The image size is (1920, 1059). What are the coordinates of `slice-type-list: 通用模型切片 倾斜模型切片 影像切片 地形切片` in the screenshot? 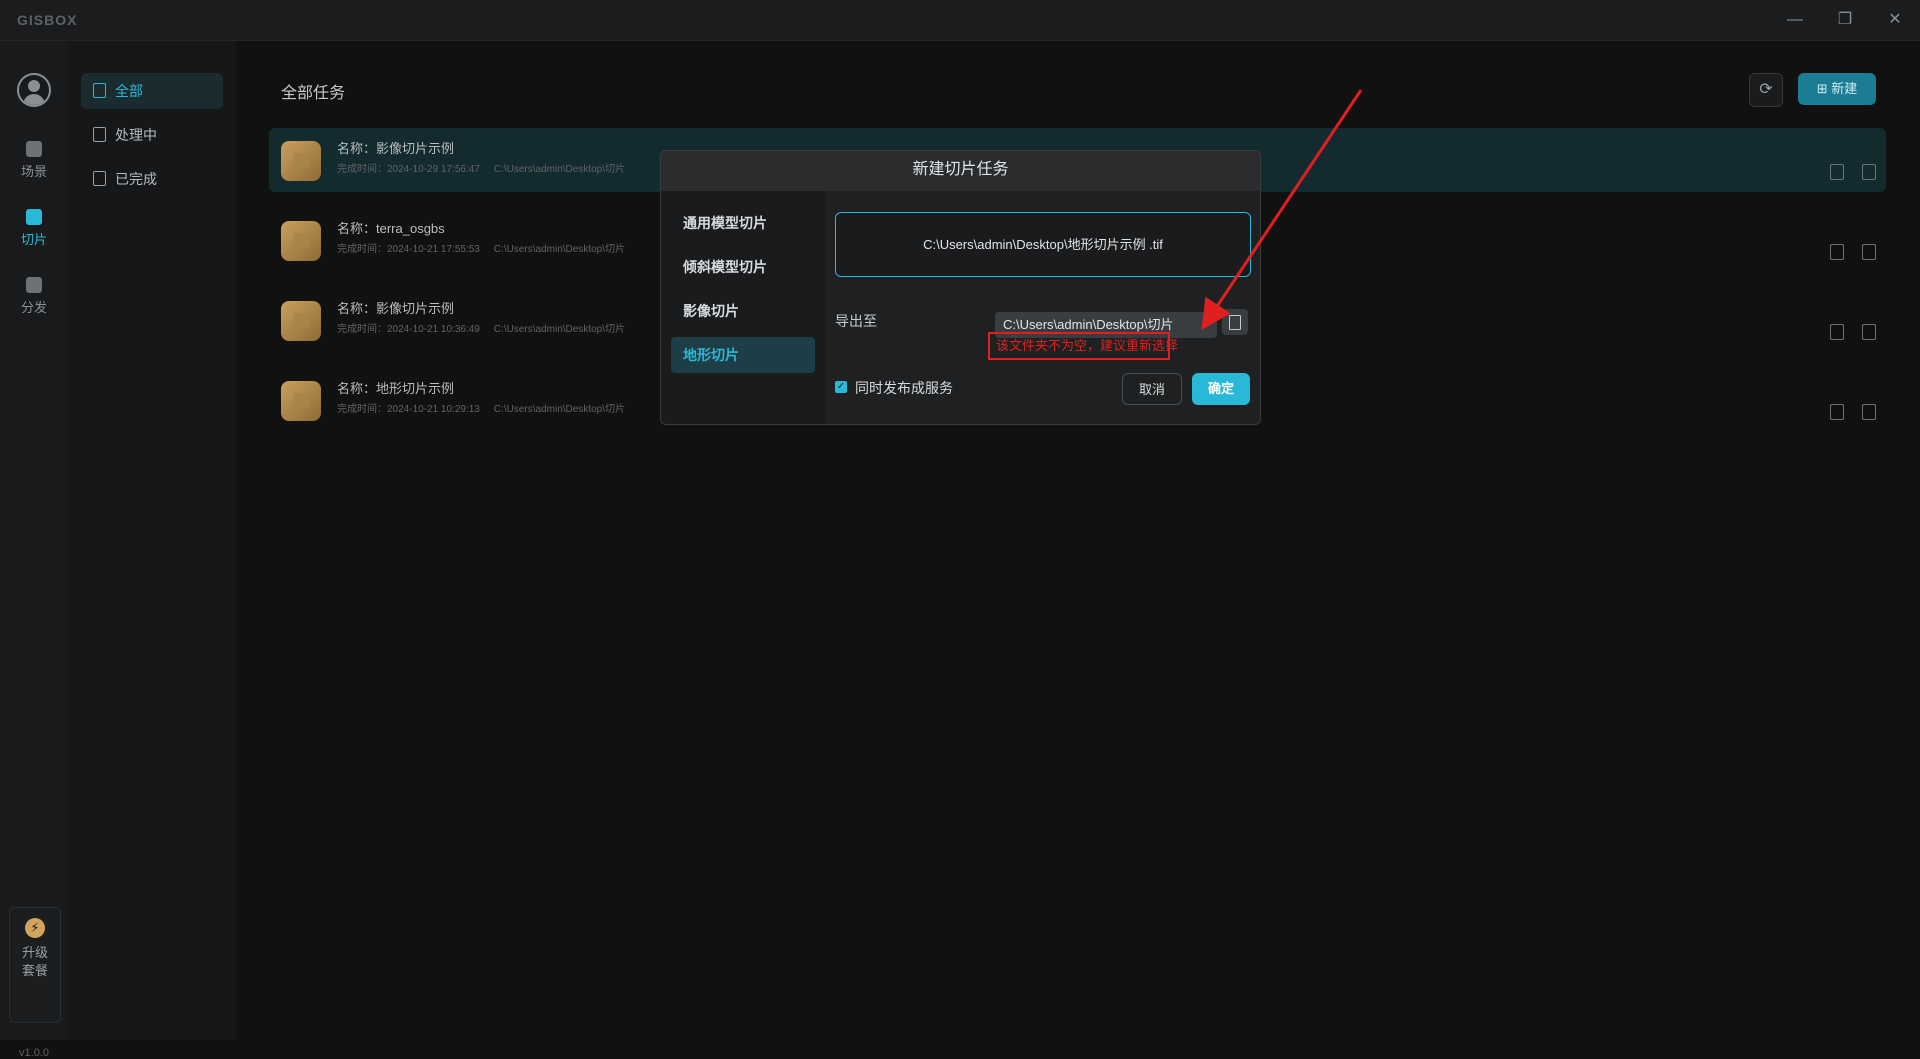 It's located at (743, 307).